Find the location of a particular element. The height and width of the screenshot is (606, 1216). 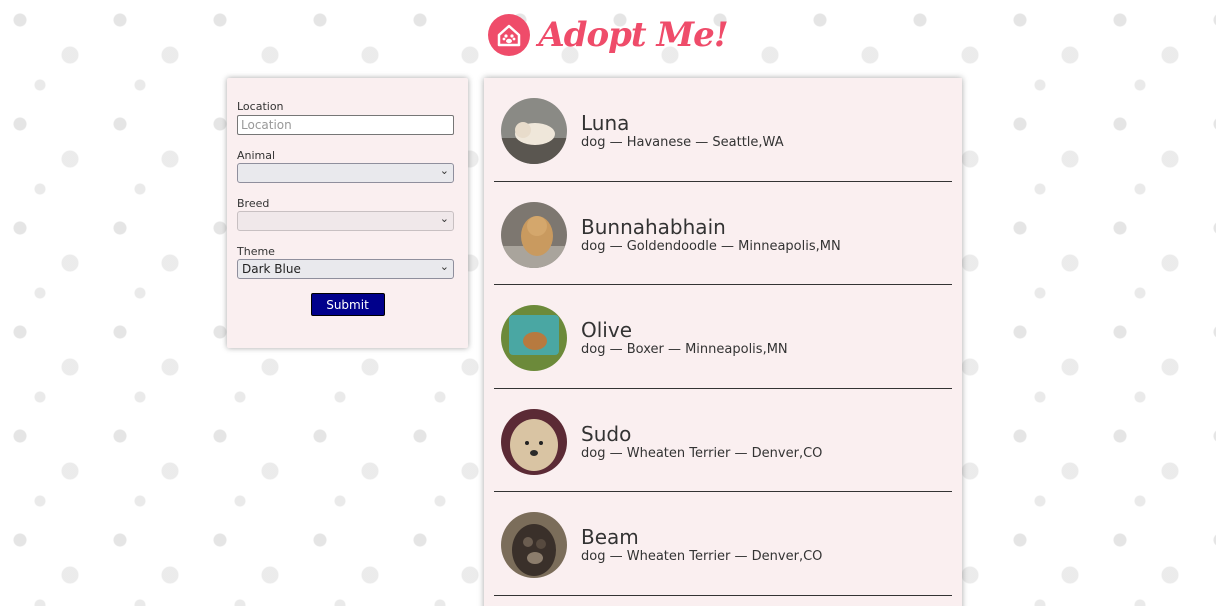

theme-select: Dark Blue ⌄ is located at coordinates (345, 269).